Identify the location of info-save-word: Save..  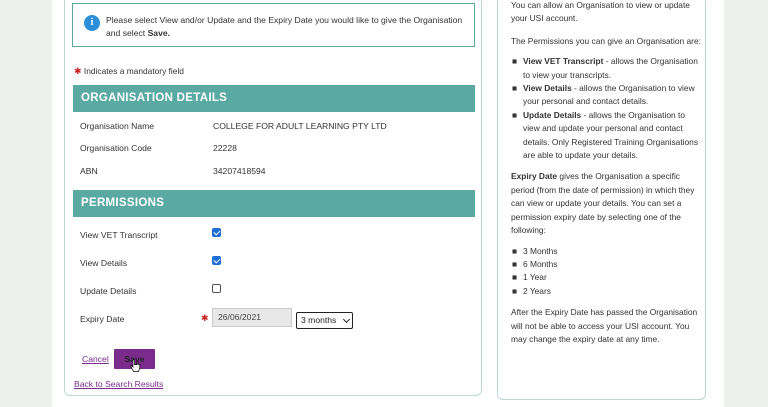
(159, 33).